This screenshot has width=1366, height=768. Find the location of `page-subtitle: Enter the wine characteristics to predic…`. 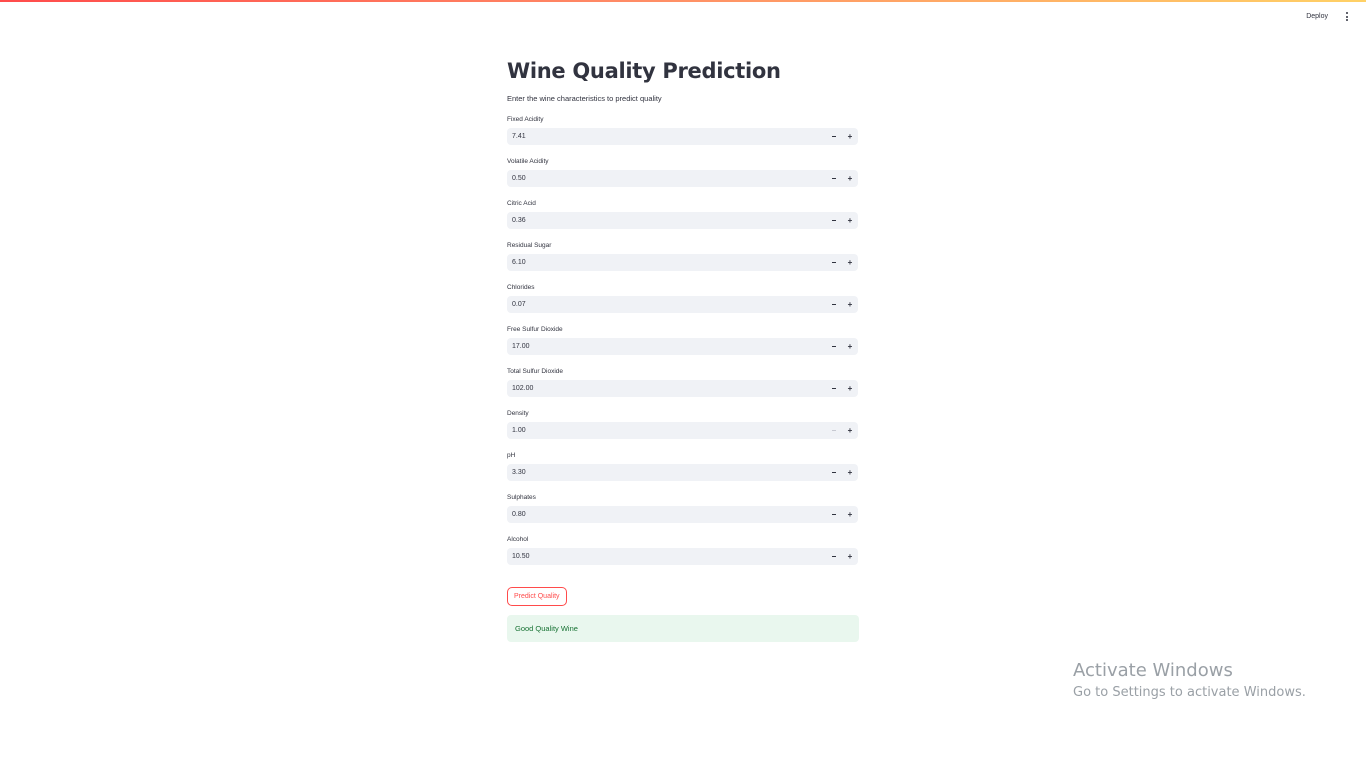

page-subtitle: Enter the wine characteristics to predic… is located at coordinates (584, 98).